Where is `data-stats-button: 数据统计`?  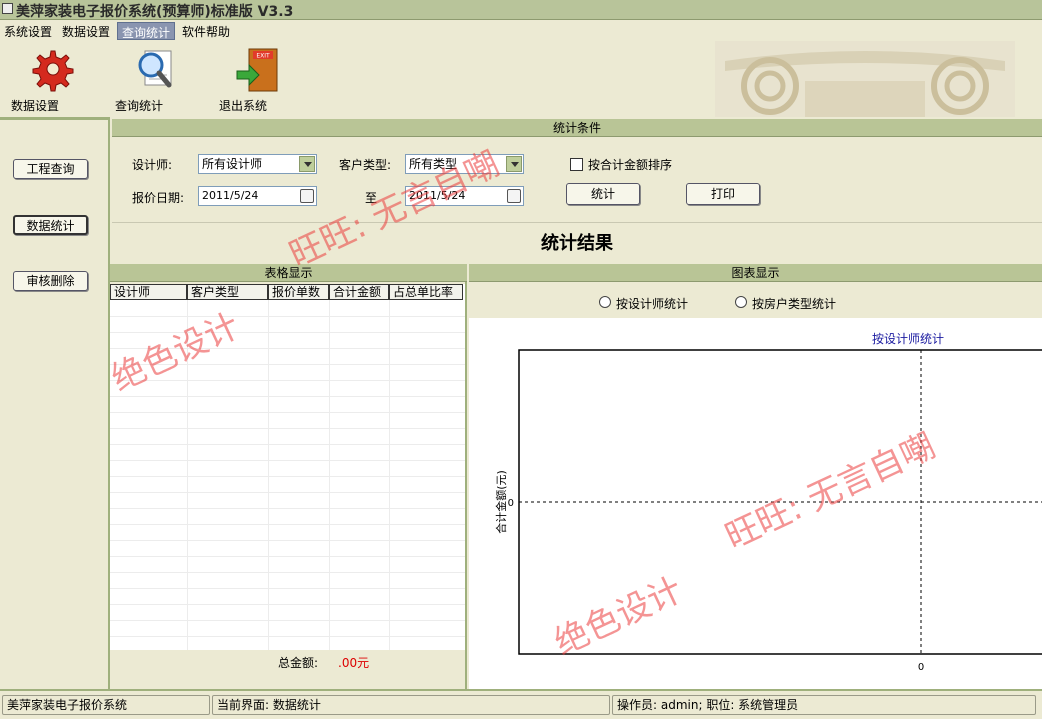 data-stats-button: 数据统计 is located at coordinates (50, 225).